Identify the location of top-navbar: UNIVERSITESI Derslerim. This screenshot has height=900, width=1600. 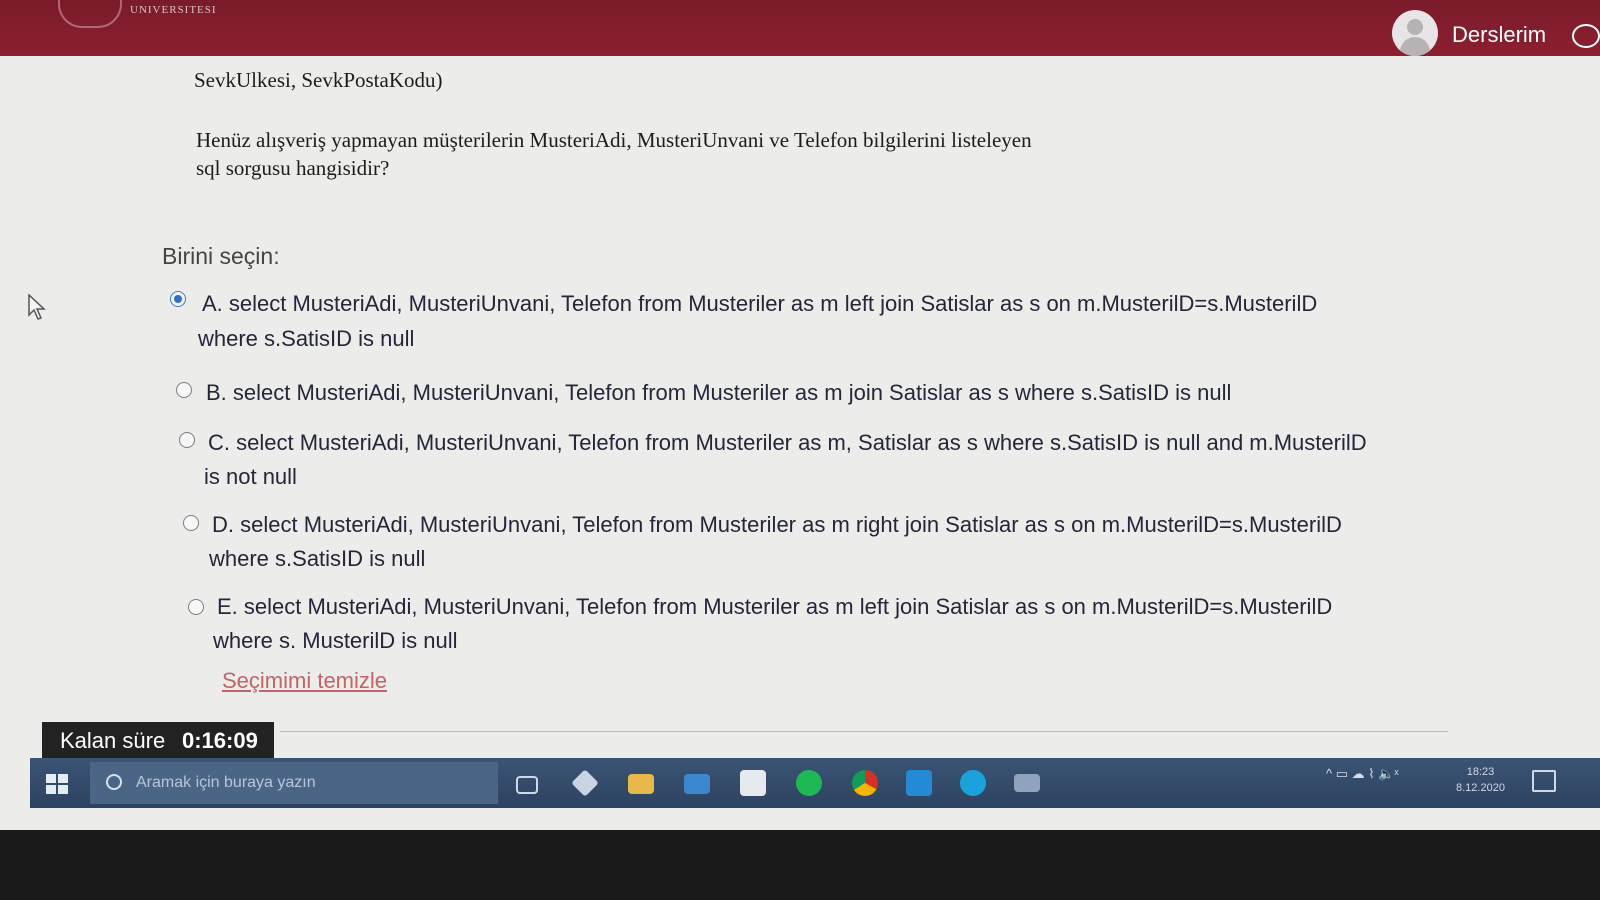
(800, 28).